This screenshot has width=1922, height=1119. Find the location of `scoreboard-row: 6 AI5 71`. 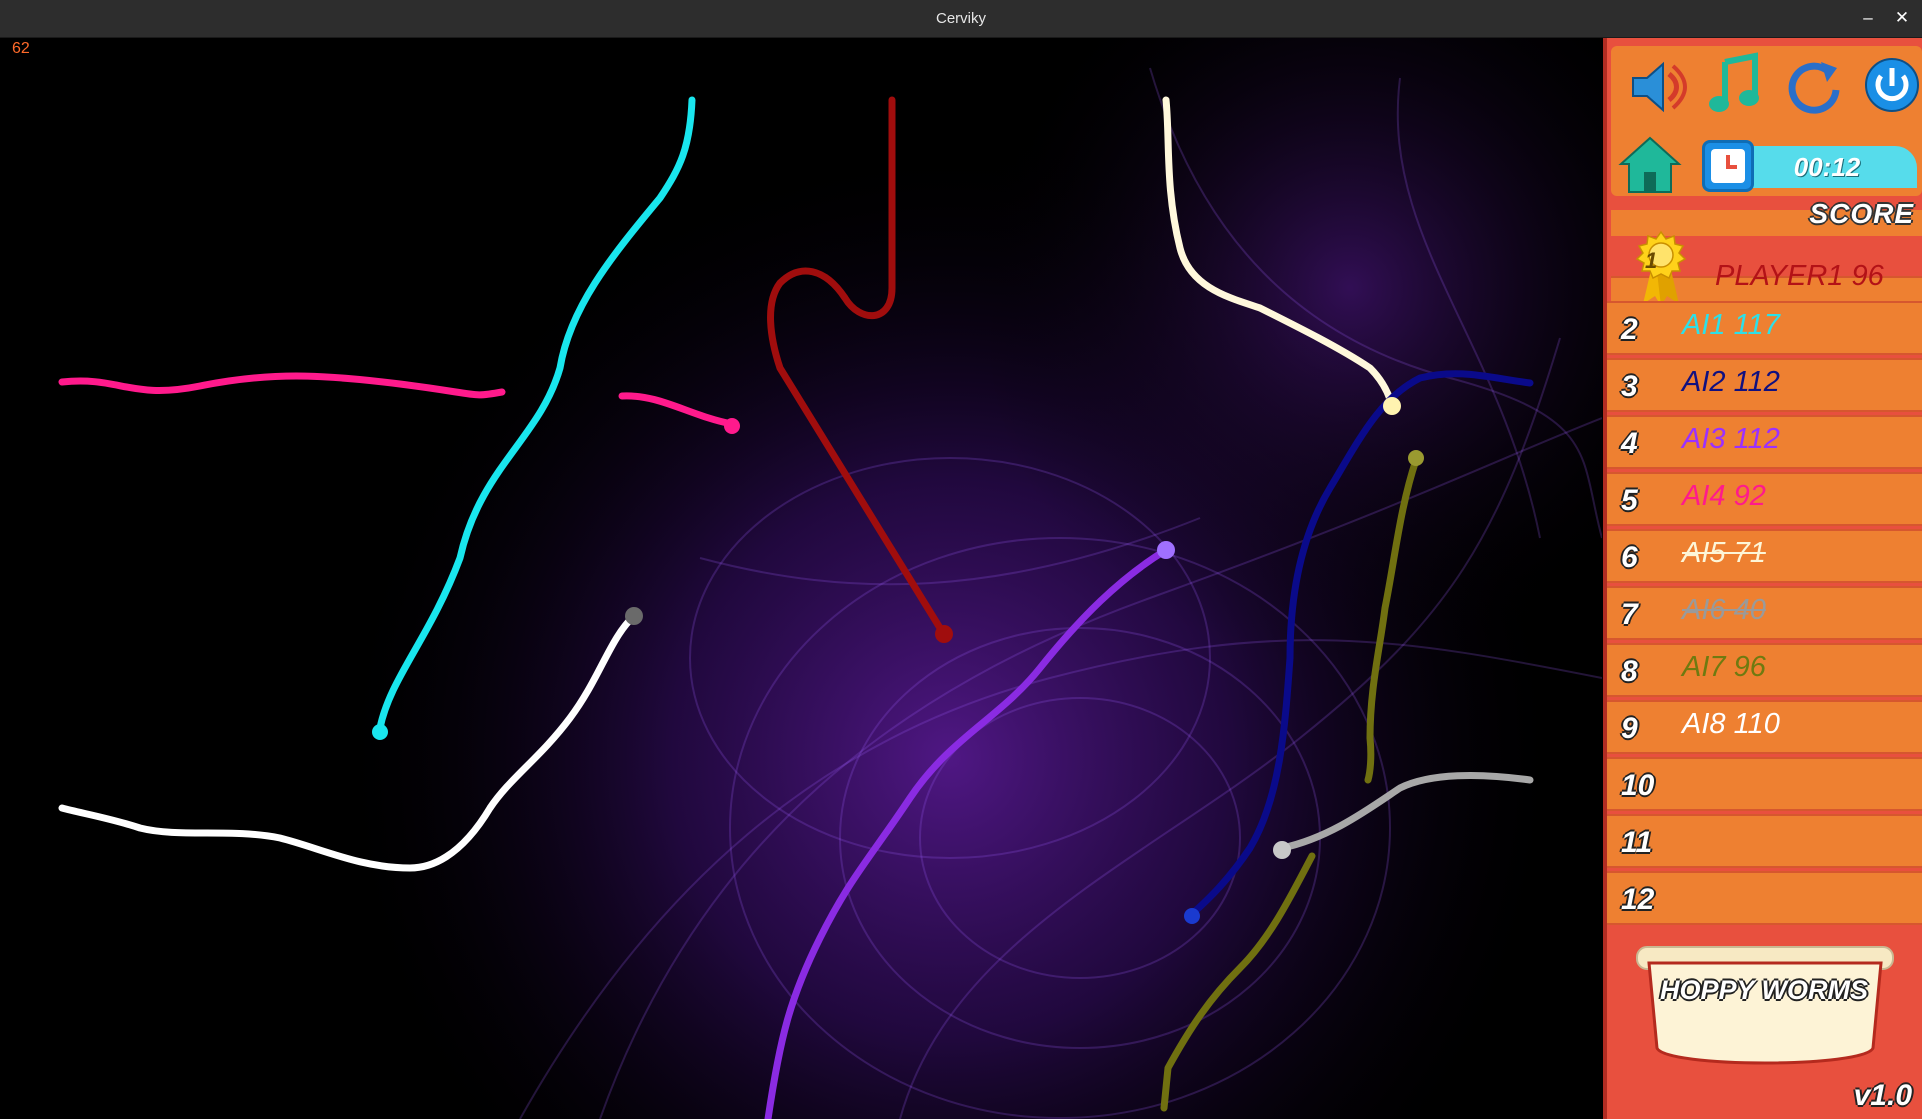

scoreboard-row: 6 AI5 71 is located at coordinates (1764, 556).